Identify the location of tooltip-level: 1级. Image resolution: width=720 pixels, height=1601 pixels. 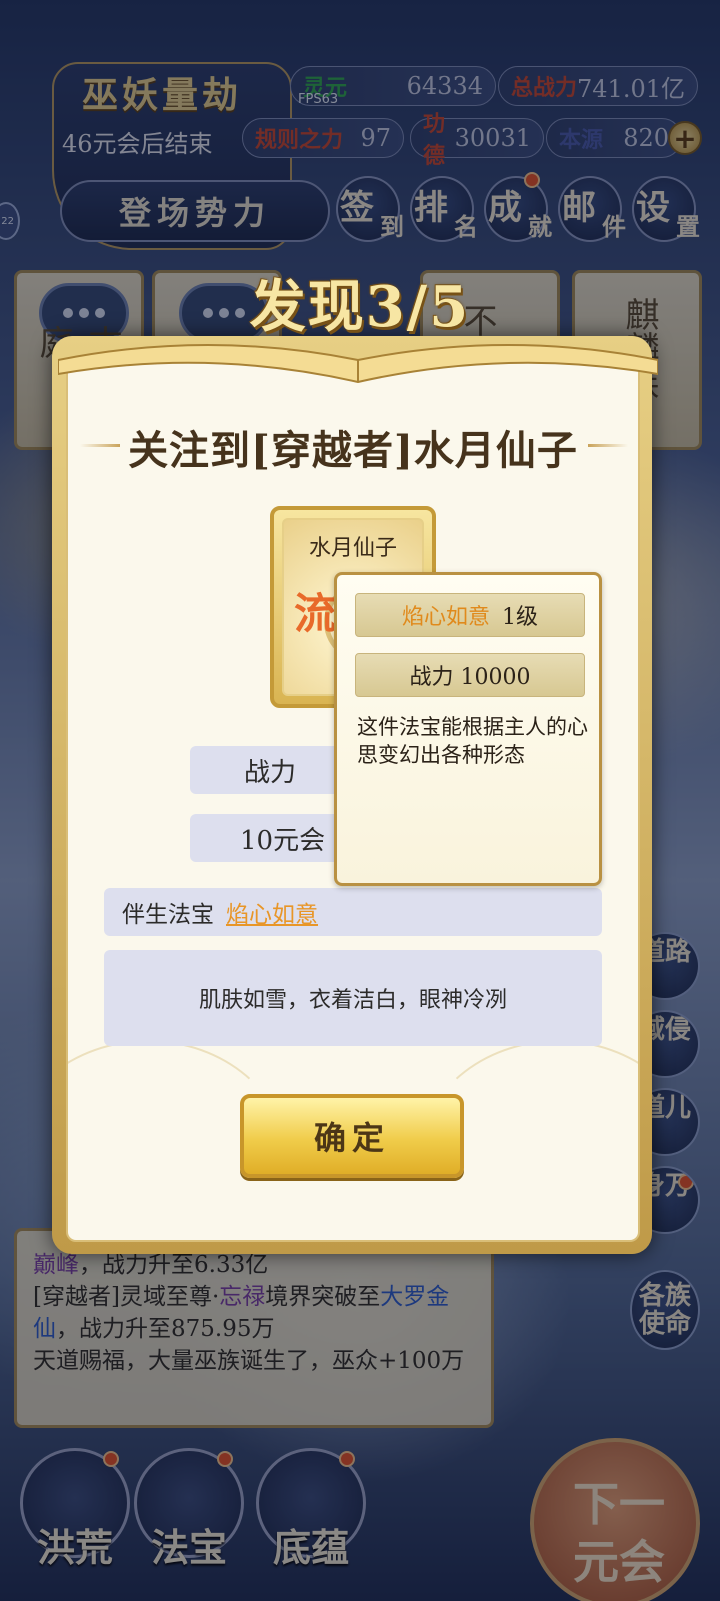
(520, 617).